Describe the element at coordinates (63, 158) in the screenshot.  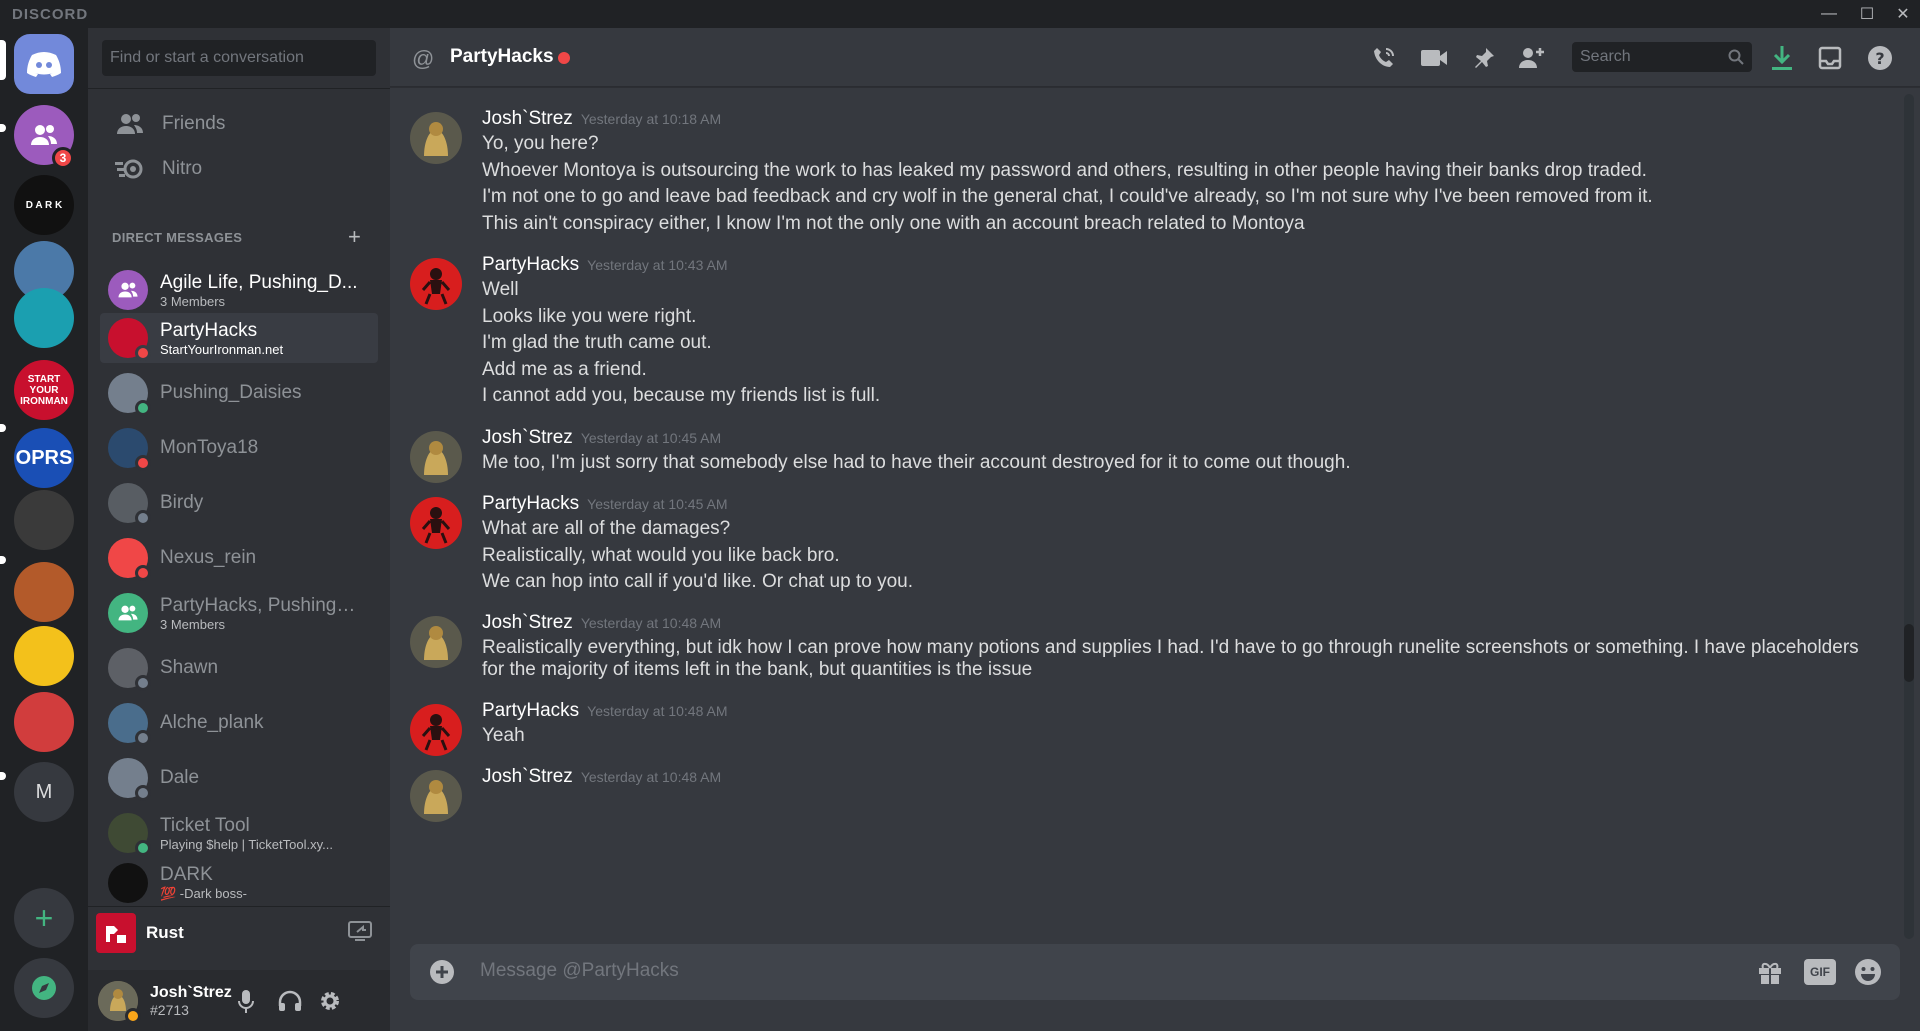
I see `notification-badge: 3` at that location.